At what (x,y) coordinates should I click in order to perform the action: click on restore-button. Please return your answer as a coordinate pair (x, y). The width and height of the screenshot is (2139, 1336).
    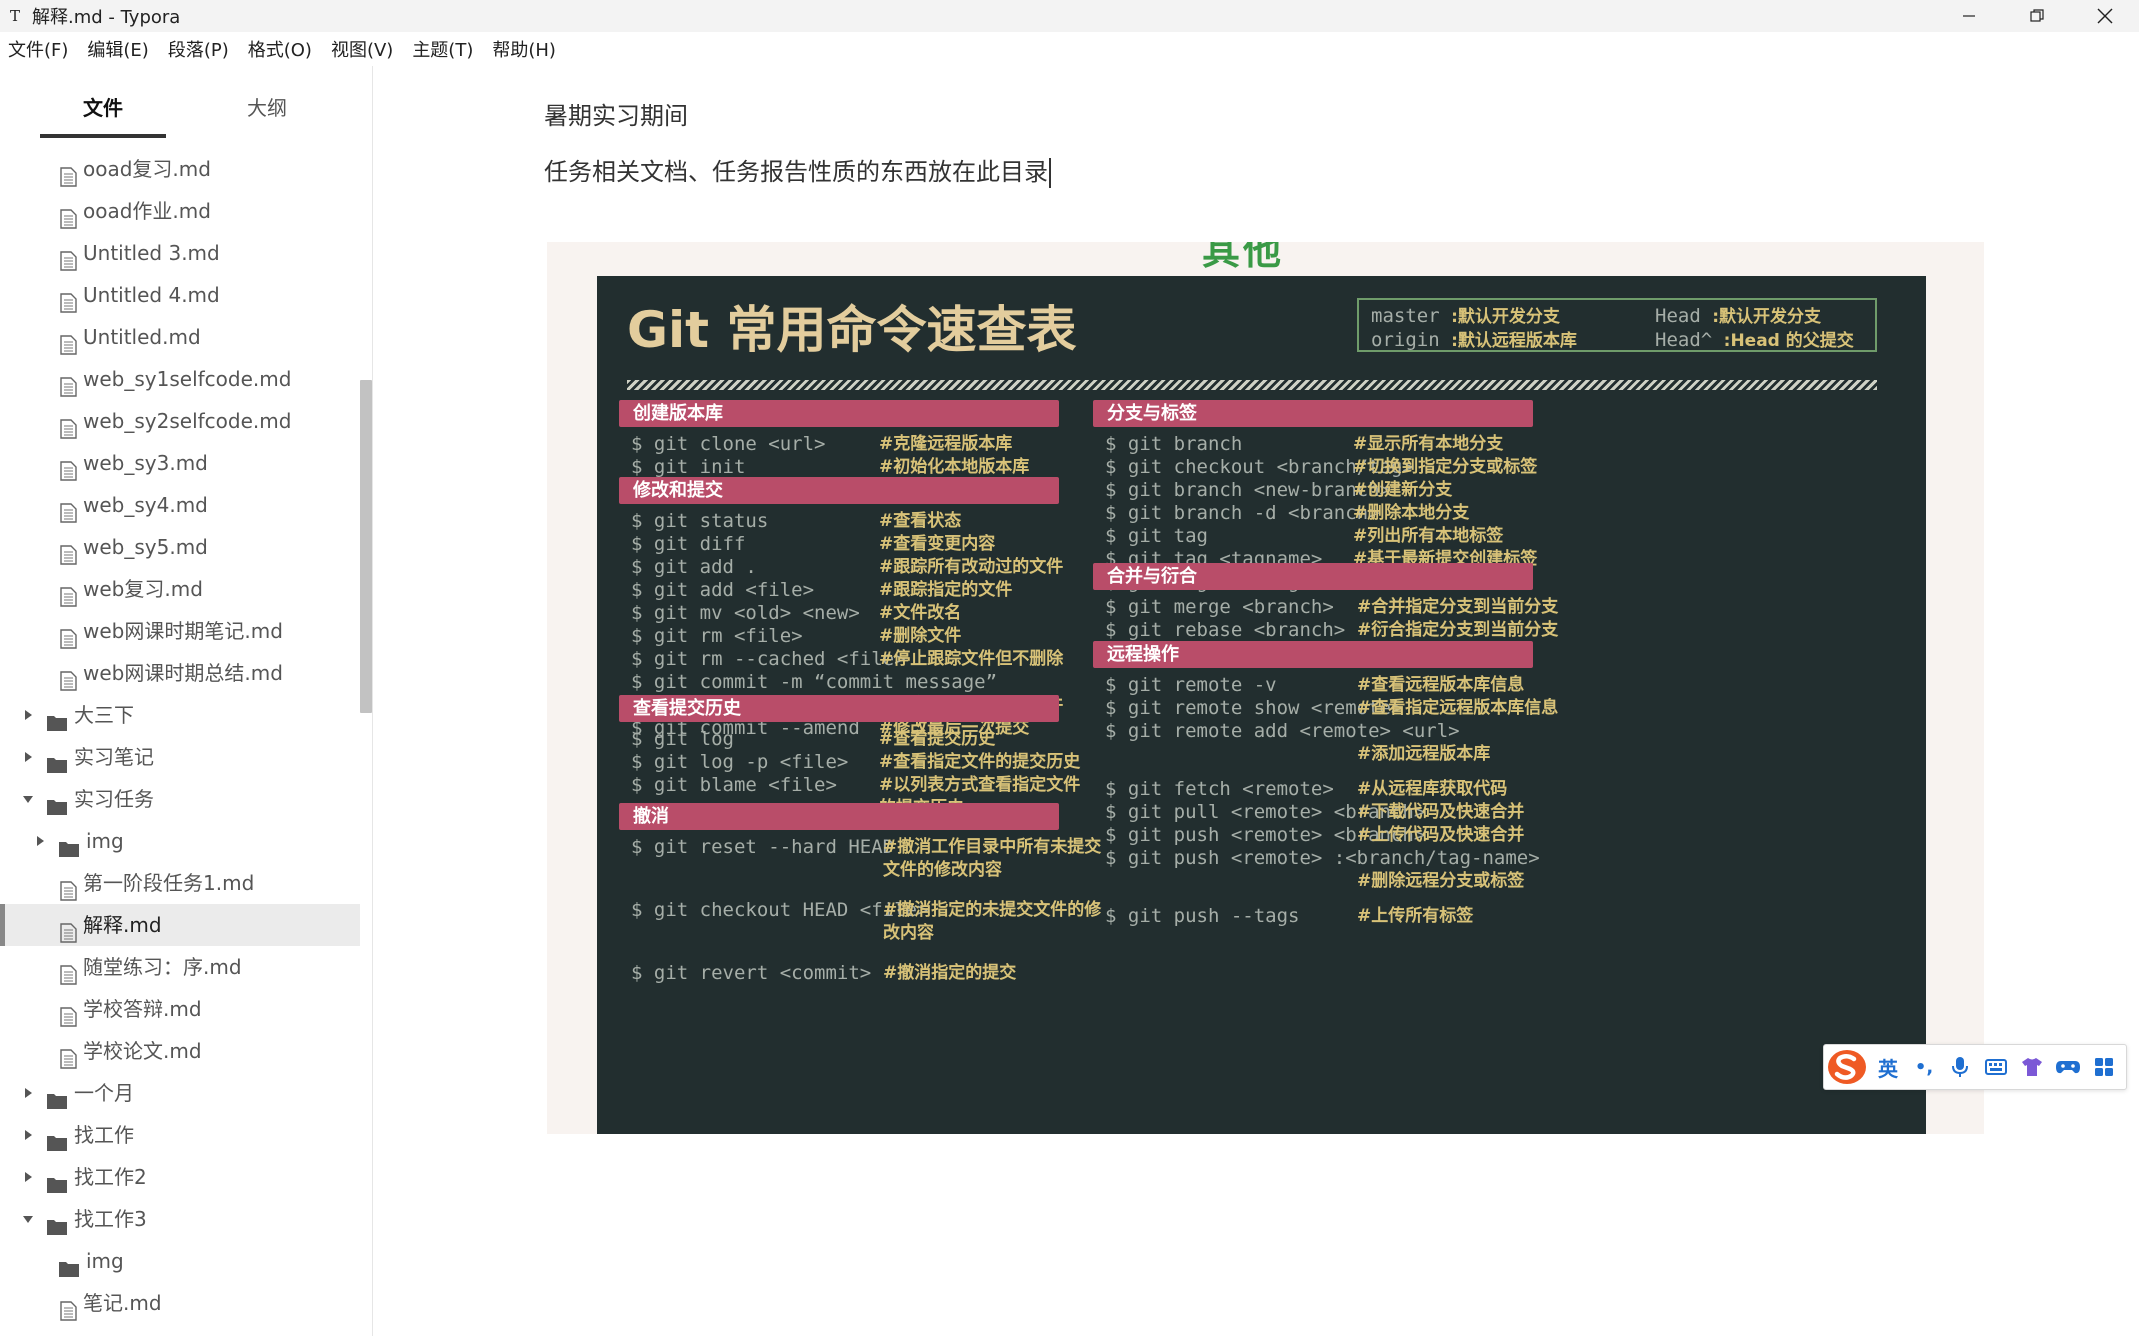
    Looking at the image, I should click on (2037, 16).